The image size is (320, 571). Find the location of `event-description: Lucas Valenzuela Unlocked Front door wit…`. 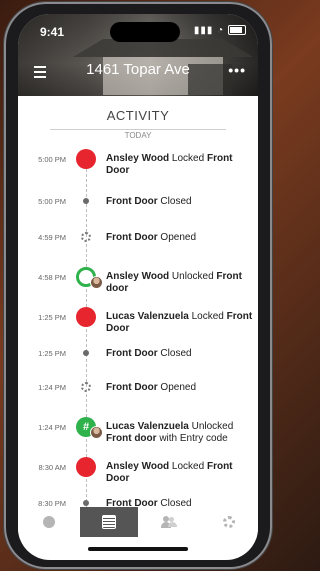

event-description: Lucas Valenzuela Unlocked Front door wit… is located at coordinates (180, 433).